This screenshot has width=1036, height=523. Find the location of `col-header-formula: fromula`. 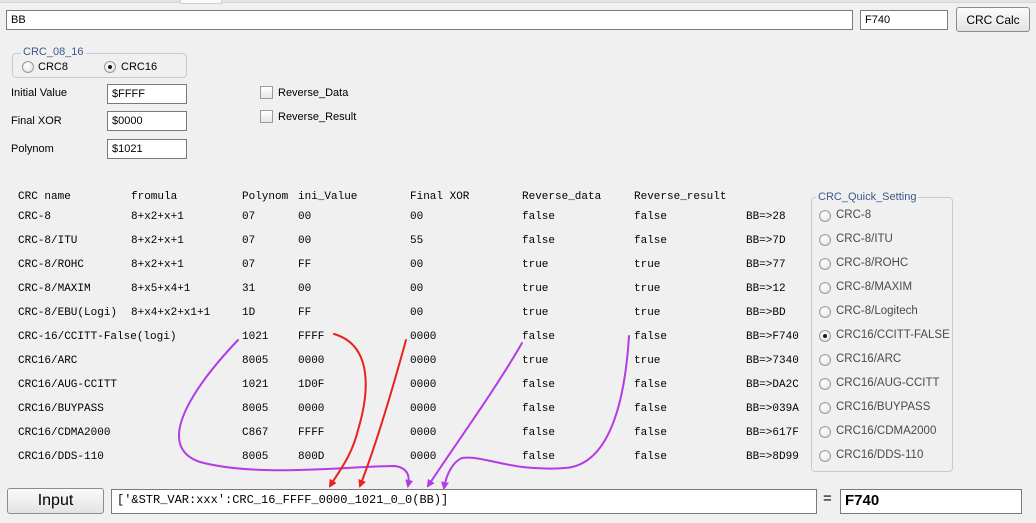

col-header-formula: fromula is located at coordinates (154, 197).